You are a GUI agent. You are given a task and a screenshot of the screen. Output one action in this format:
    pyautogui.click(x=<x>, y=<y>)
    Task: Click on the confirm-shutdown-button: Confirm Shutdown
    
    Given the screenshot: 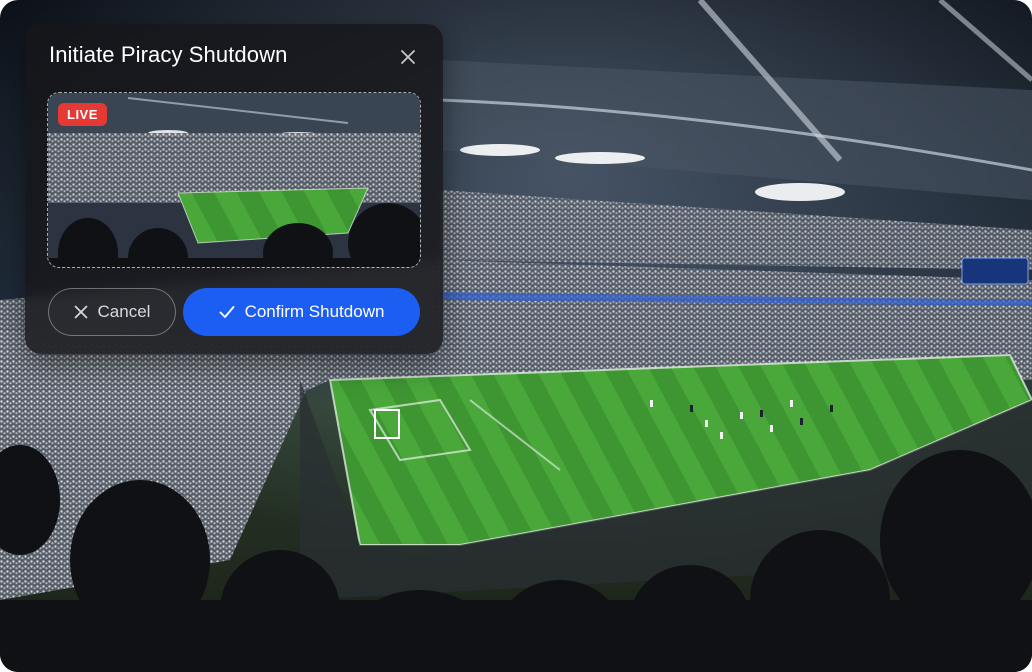 What is the action you would take?
    pyautogui.click(x=301, y=312)
    